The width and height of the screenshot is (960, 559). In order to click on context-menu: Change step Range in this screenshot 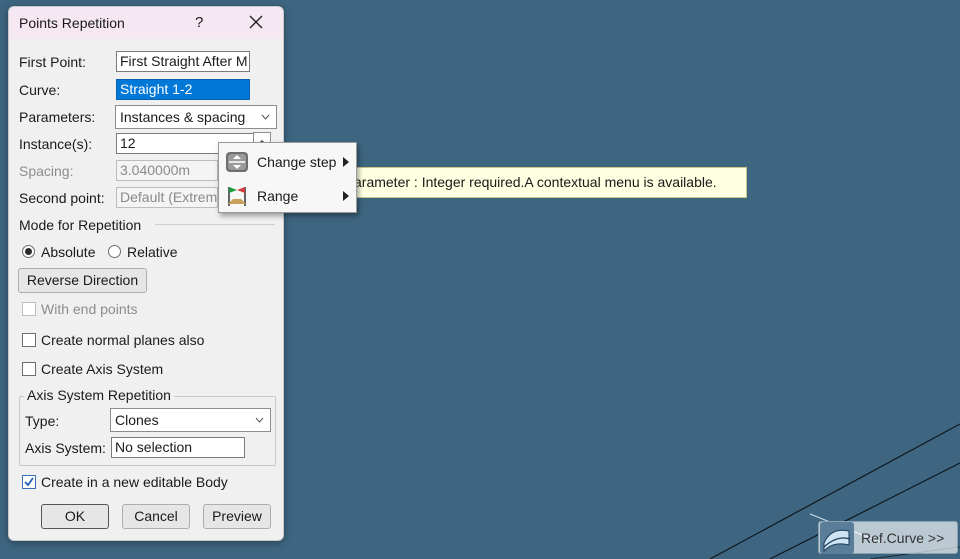, I will do `click(287, 177)`.